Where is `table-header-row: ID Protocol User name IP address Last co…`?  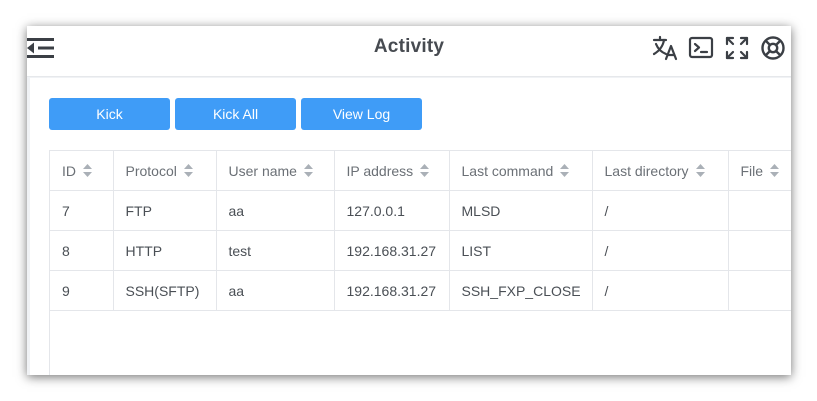 table-header-row: ID Protocol User name IP address Last co… is located at coordinates (420, 171).